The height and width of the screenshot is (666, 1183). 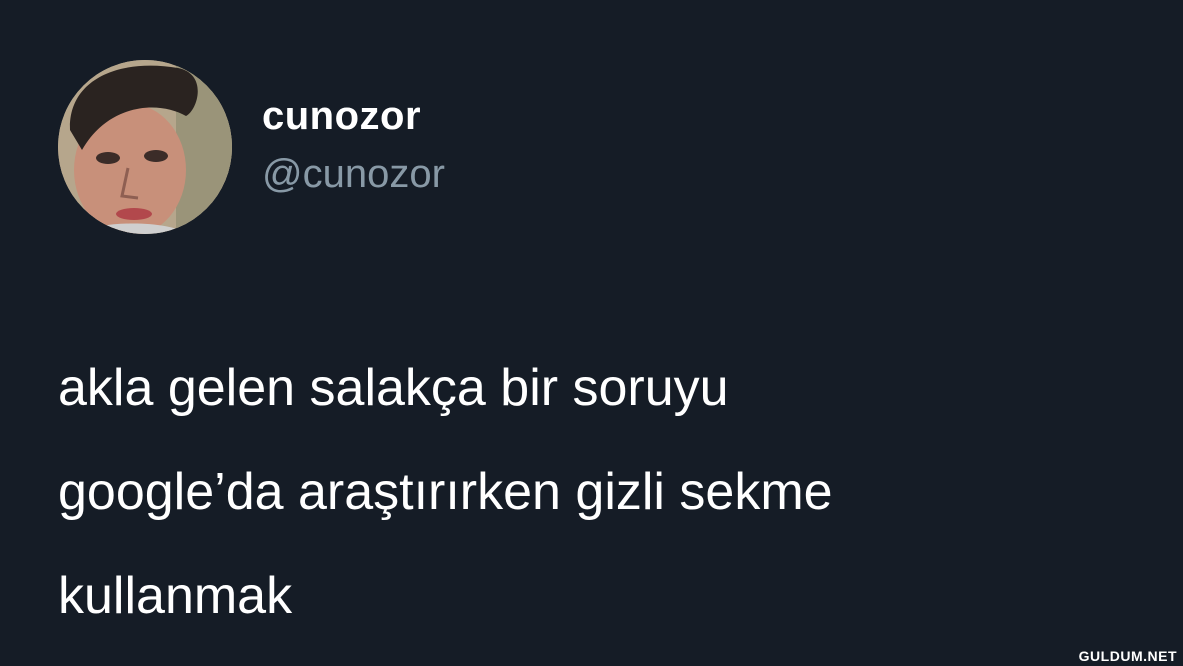 What do you see at coordinates (1127, 656) in the screenshot?
I see `watermark: GULDUM.NET` at bounding box center [1127, 656].